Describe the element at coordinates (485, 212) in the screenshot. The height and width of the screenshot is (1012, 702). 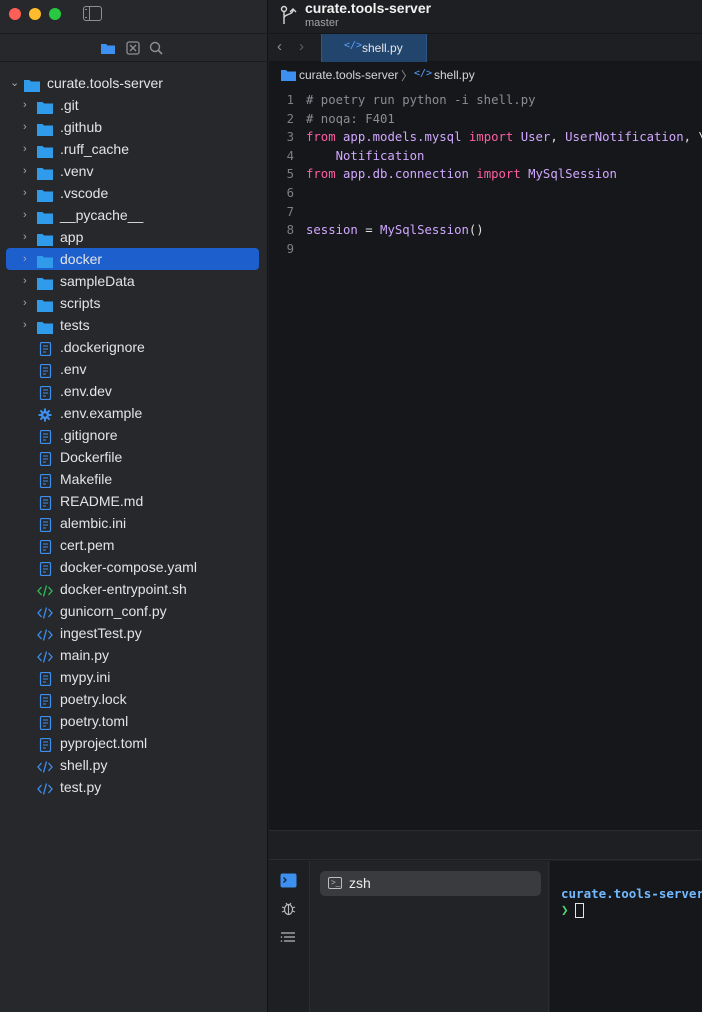
I see `code-line: 7` at that location.